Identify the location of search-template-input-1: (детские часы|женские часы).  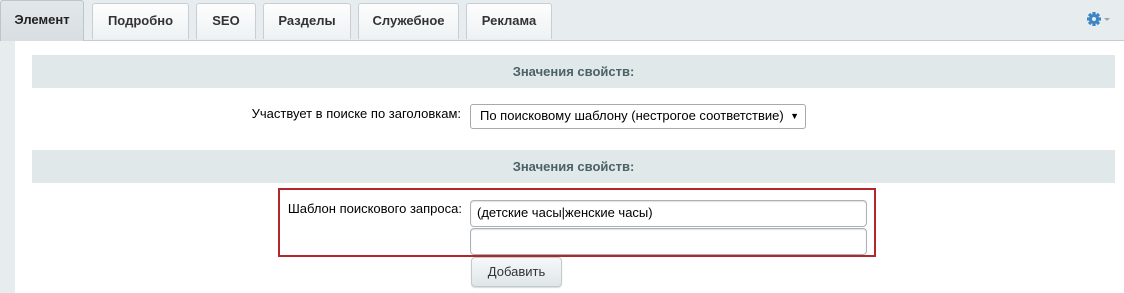
(668, 213).